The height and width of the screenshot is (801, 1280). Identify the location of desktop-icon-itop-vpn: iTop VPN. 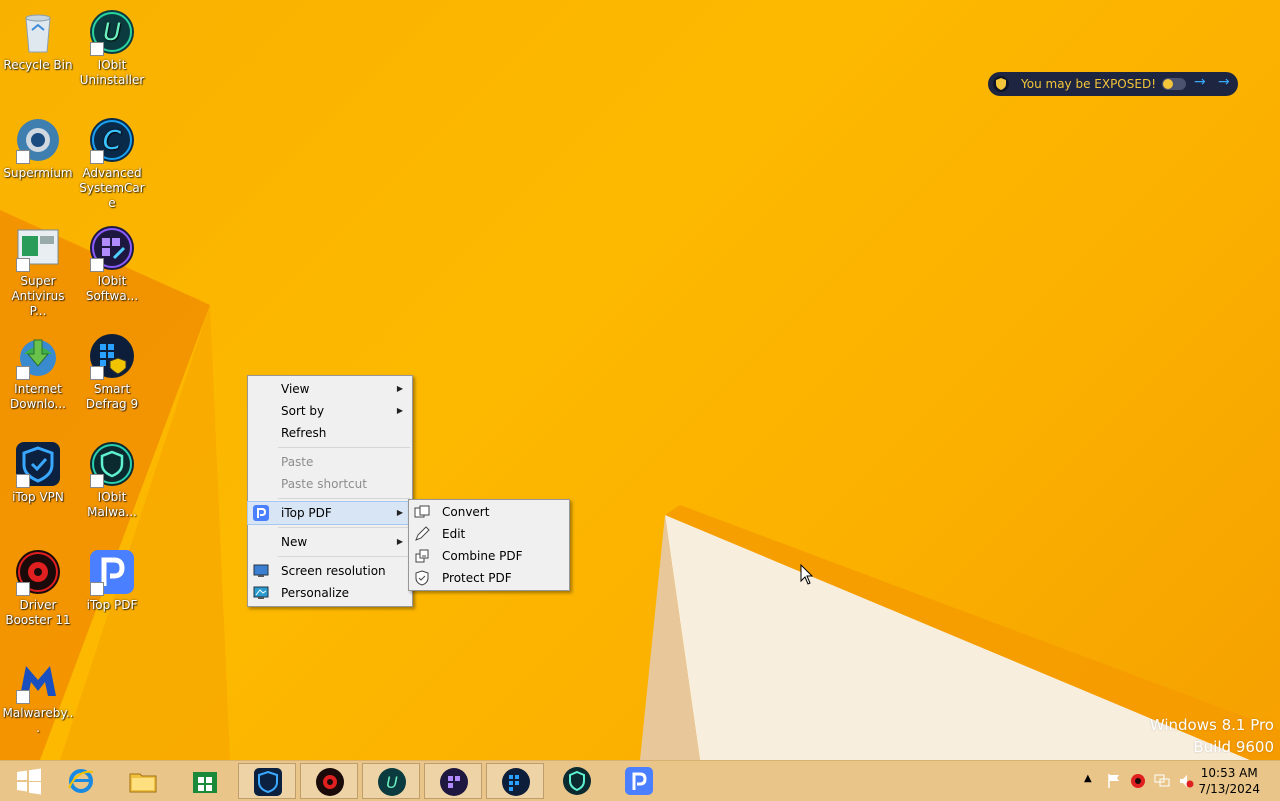
(38, 472).